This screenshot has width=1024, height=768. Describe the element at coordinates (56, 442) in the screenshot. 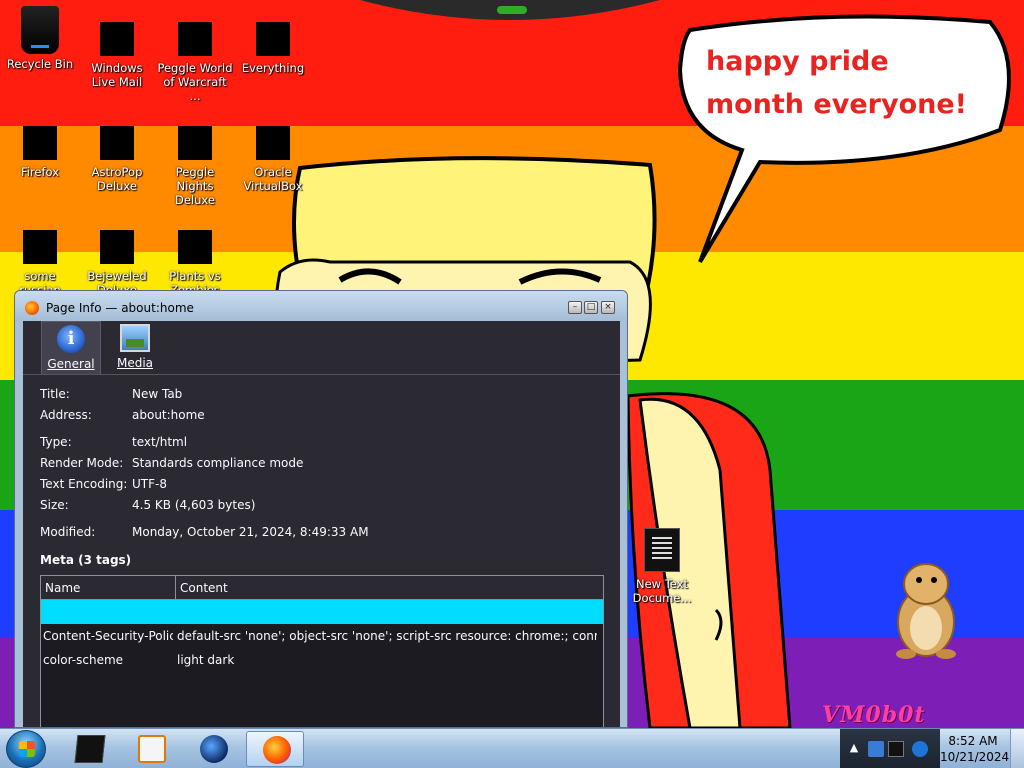

I see `info-label: Type:` at that location.